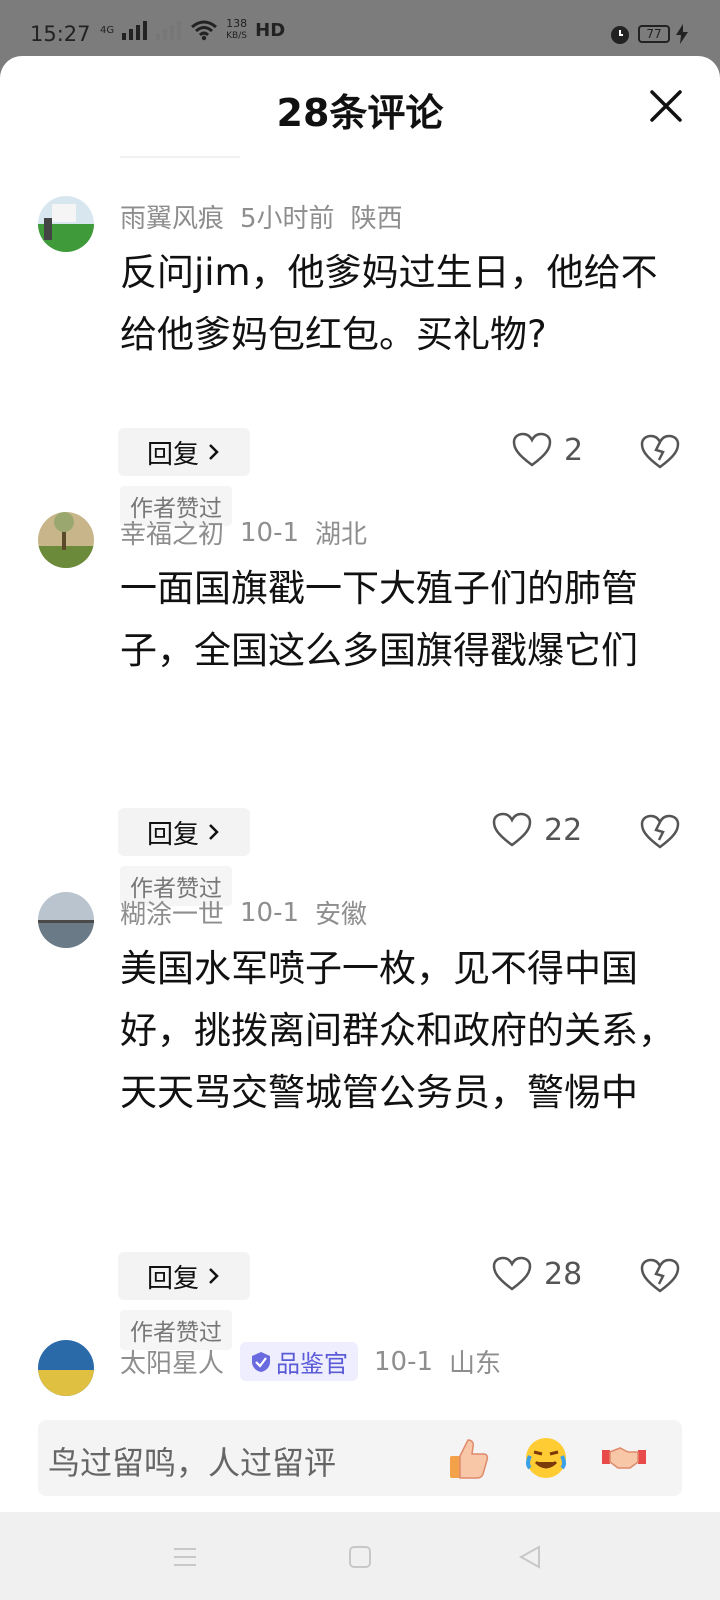 Image resolution: width=720 pixels, height=1600 pixels. I want to click on username: 太阳星人, so click(172, 1361).